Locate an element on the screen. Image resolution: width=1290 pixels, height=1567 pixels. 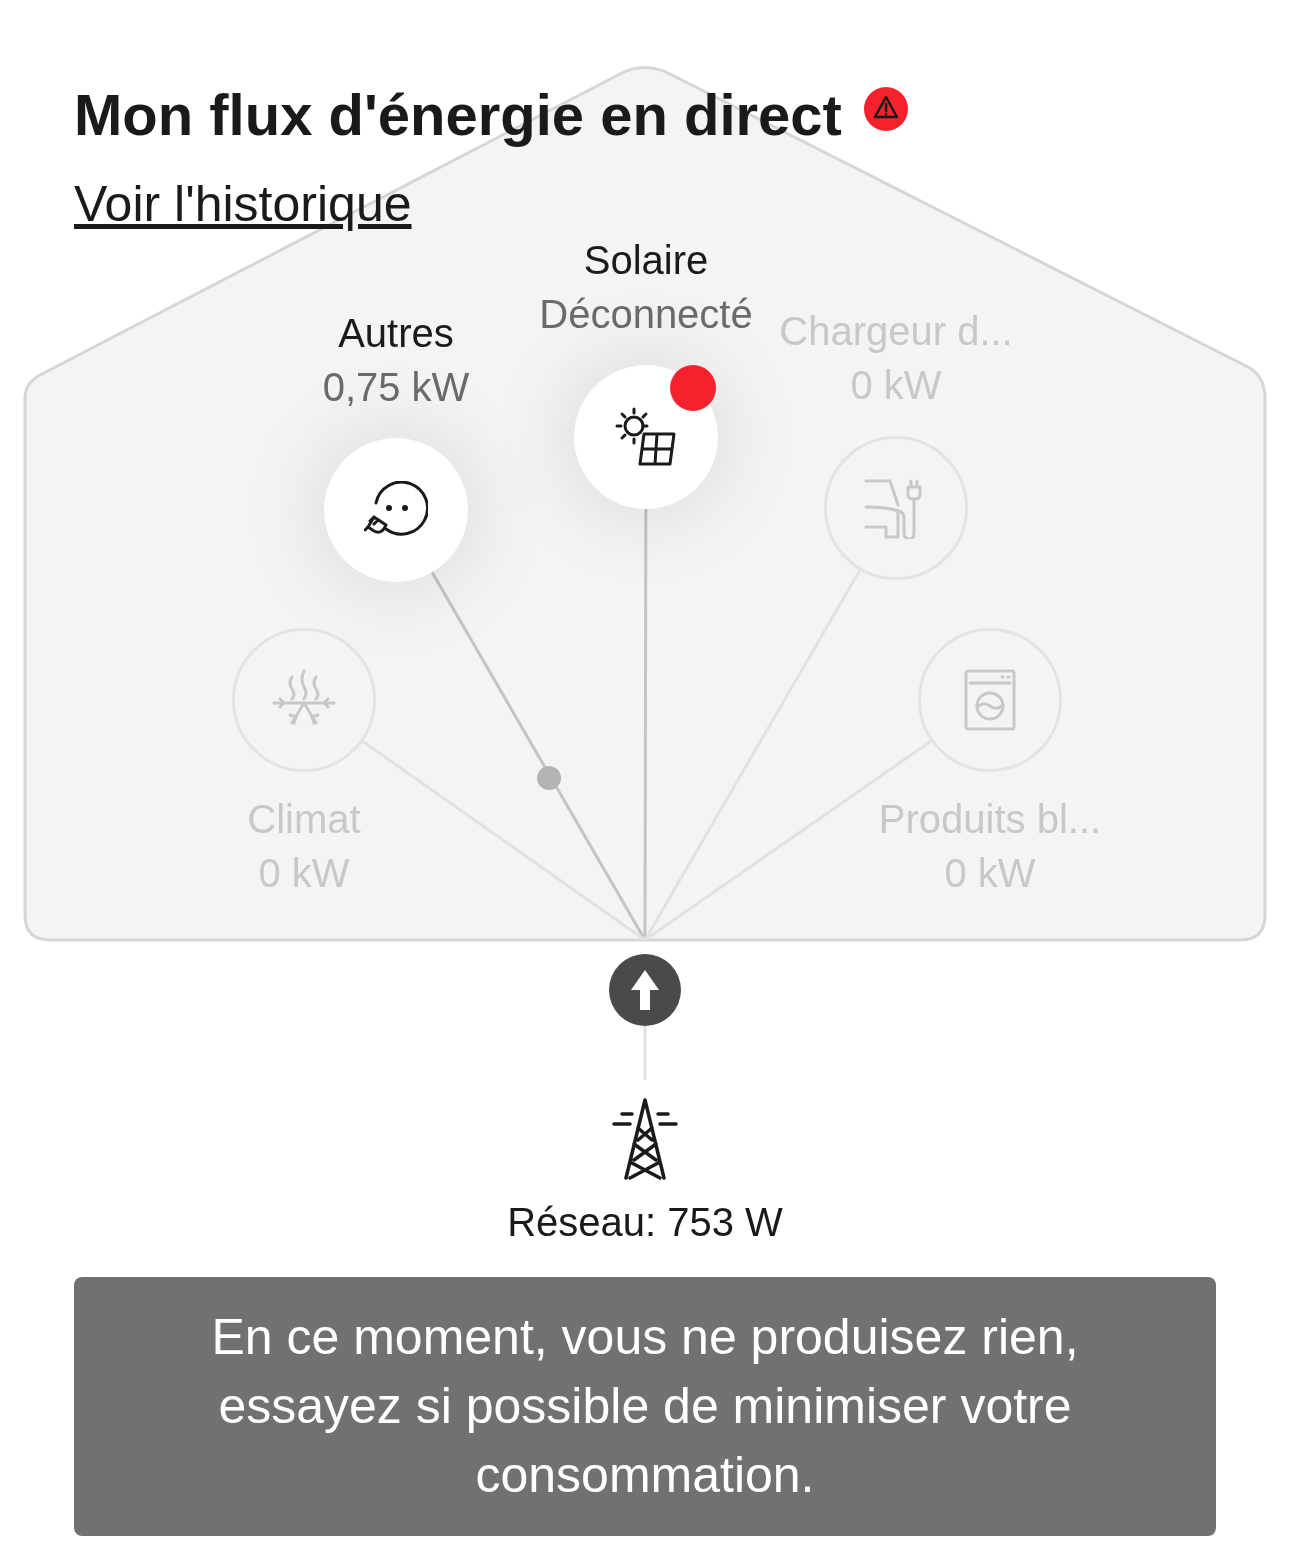
flow-dot is located at coordinates (549, 778).